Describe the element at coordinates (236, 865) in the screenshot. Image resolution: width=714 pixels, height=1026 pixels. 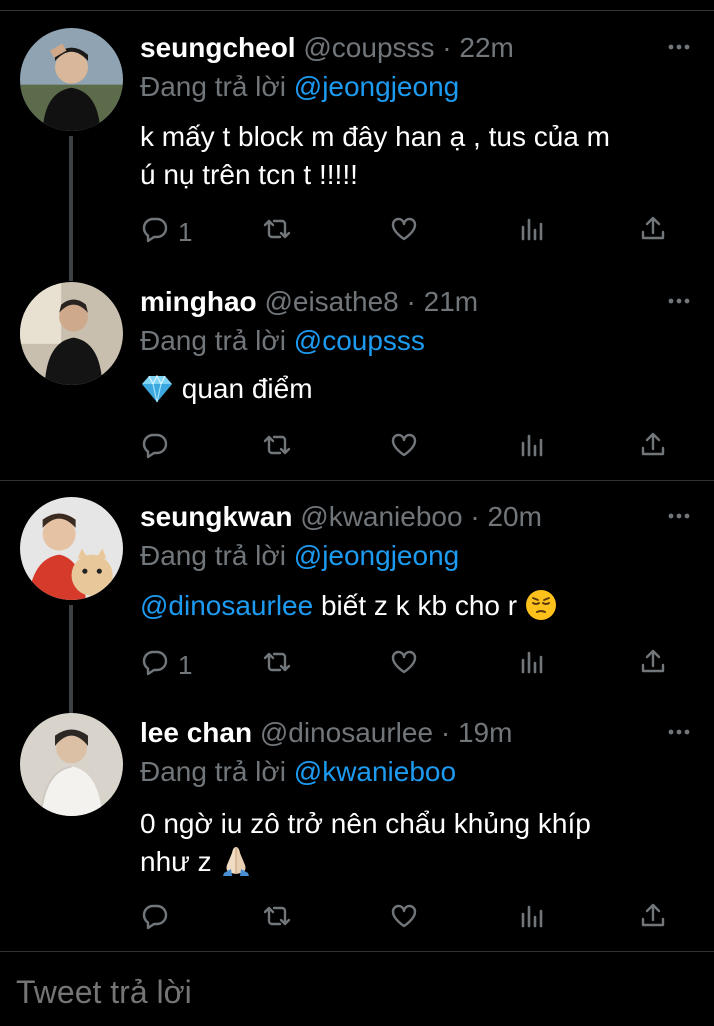
I see `folded-hands-emoji` at that location.